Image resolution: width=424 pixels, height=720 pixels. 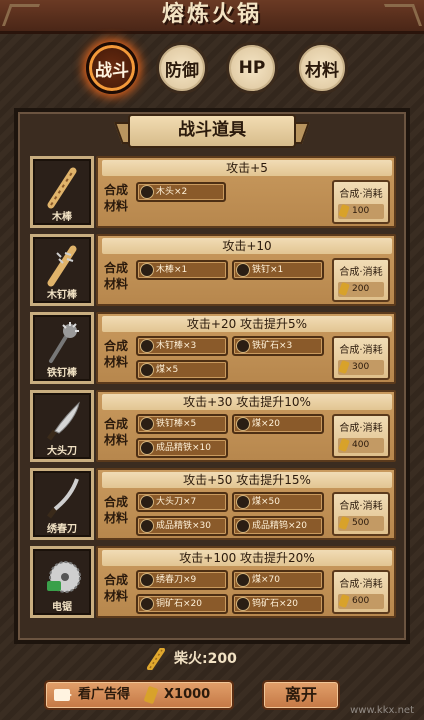 What do you see at coordinates (63, 421) in the screenshot?
I see `broadsword-icon` at bounding box center [63, 421].